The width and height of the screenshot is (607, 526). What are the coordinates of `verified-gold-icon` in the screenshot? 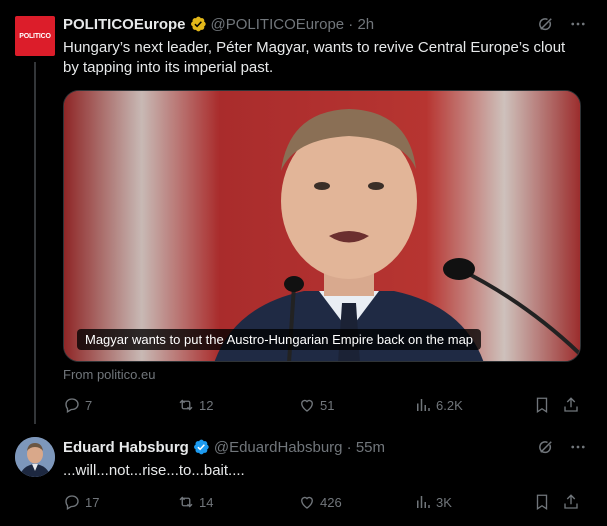 It's located at (198, 24).